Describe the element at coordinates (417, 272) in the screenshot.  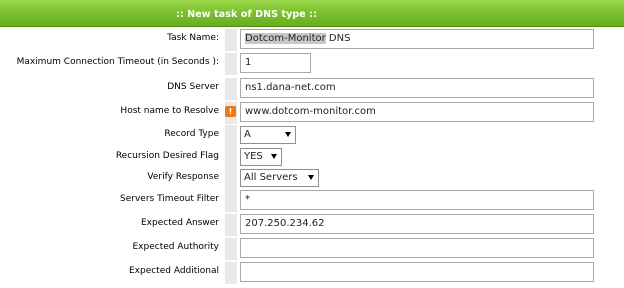
I see `expected-additional-input` at that location.